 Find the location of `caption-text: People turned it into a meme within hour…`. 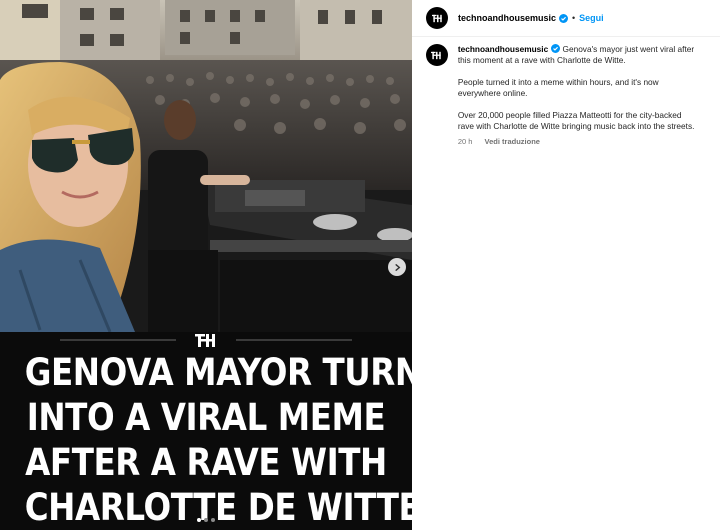

caption-text: People turned it into a meme within hour… is located at coordinates (558, 82).